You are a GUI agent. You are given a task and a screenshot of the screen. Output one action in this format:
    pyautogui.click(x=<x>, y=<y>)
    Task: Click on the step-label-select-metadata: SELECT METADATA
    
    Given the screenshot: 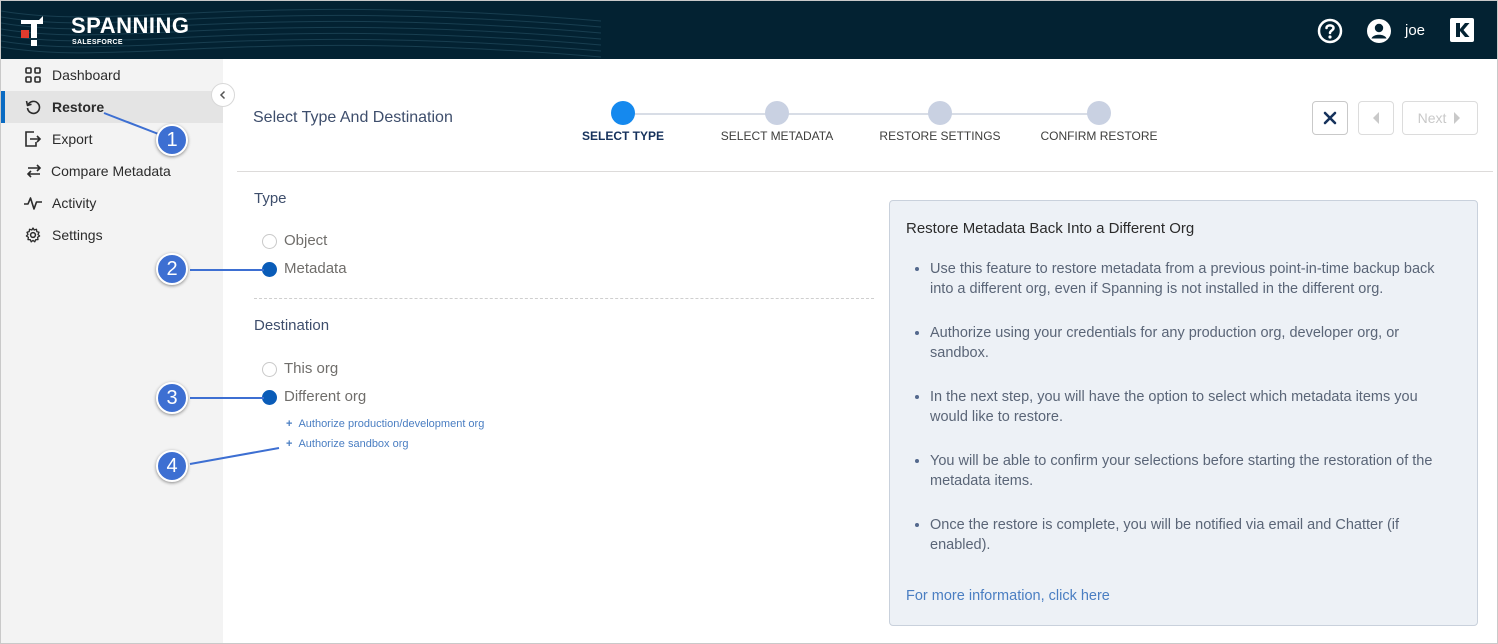 What is the action you would take?
    pyautogui.click(x=777, y=136)
    